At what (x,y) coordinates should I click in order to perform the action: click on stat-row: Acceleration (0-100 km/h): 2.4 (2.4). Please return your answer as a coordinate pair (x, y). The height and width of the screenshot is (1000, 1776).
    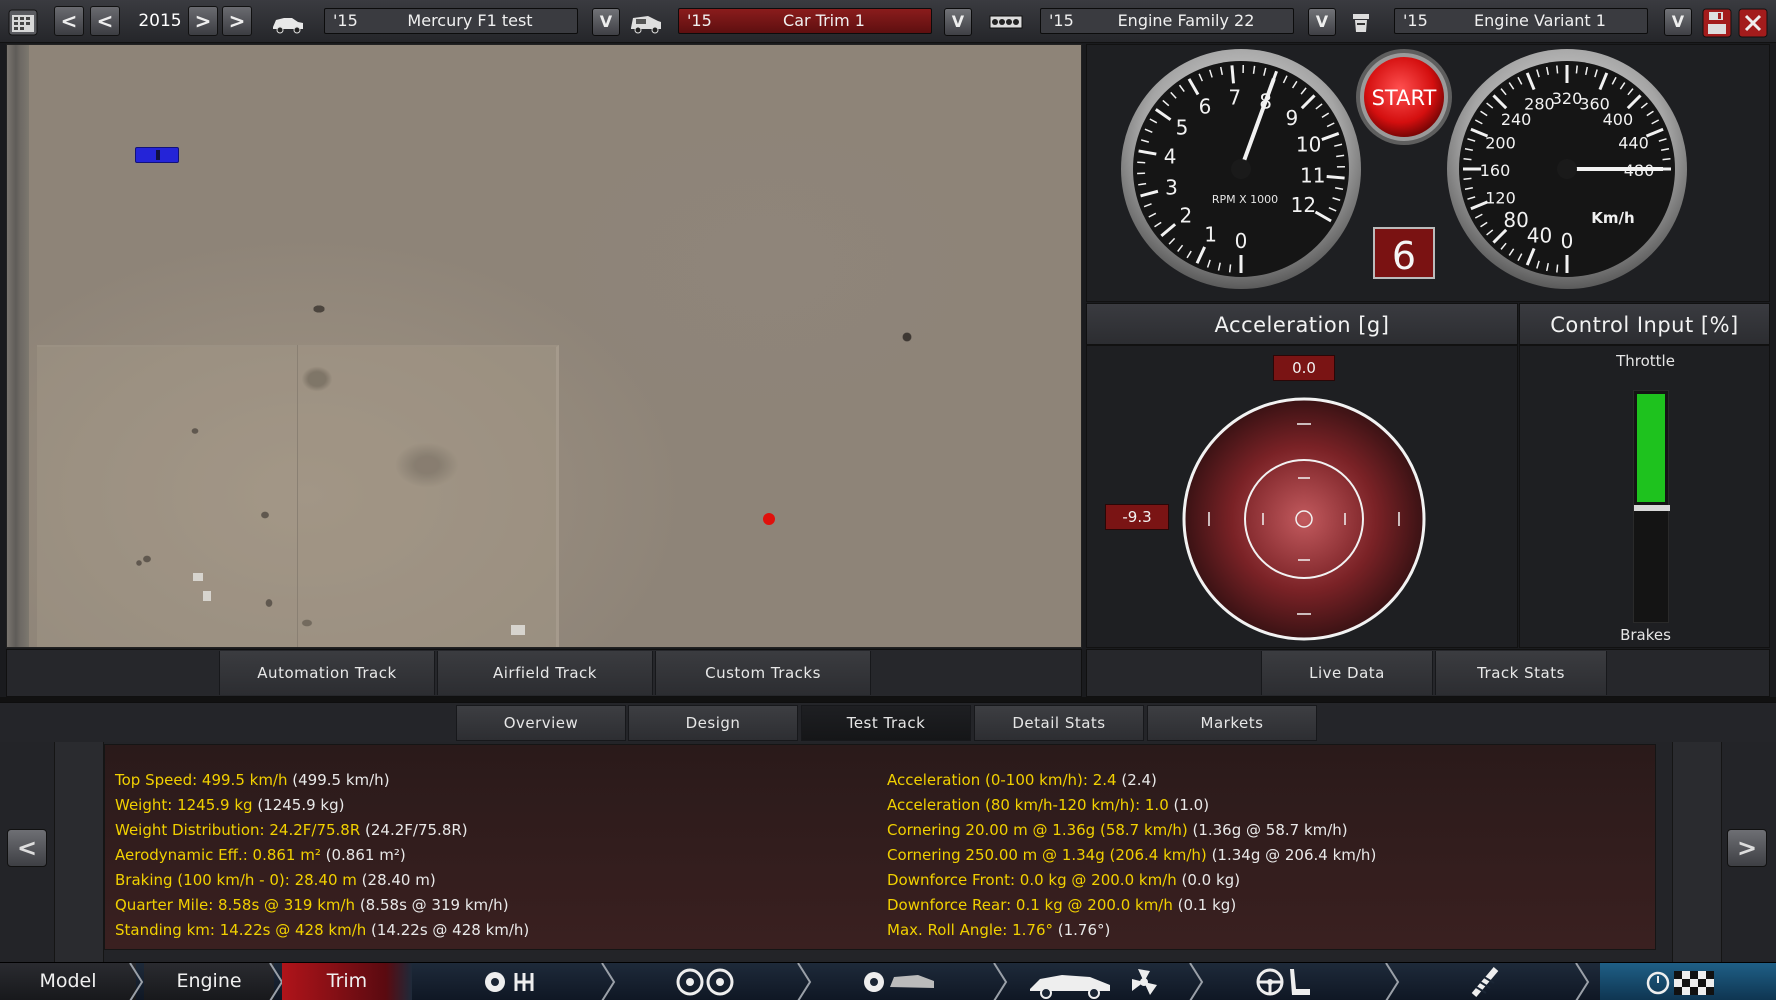
    Looking at the image, I should click on (1022, 780).